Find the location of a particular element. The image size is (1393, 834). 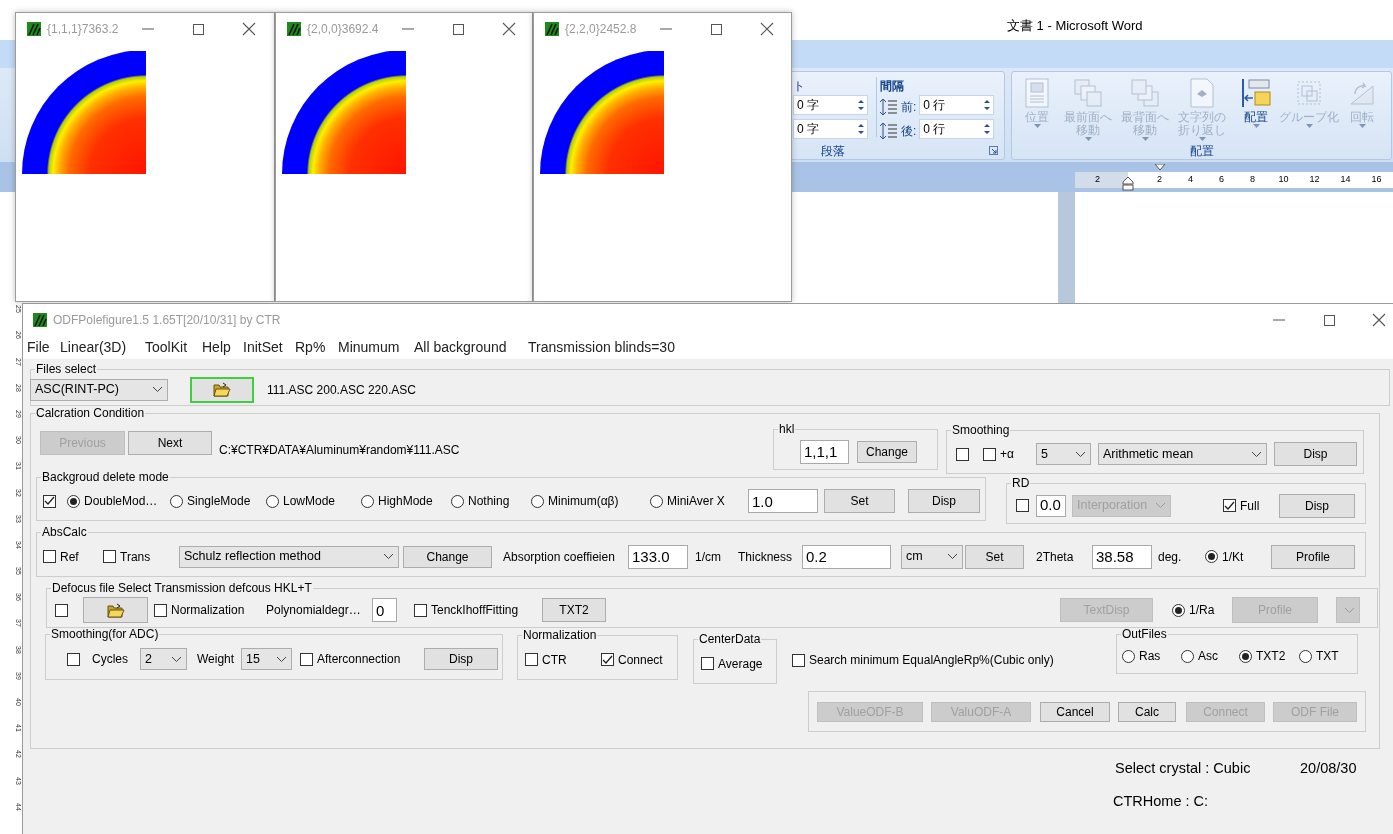

checkbox: Full is located at coordinates (1247, 505).